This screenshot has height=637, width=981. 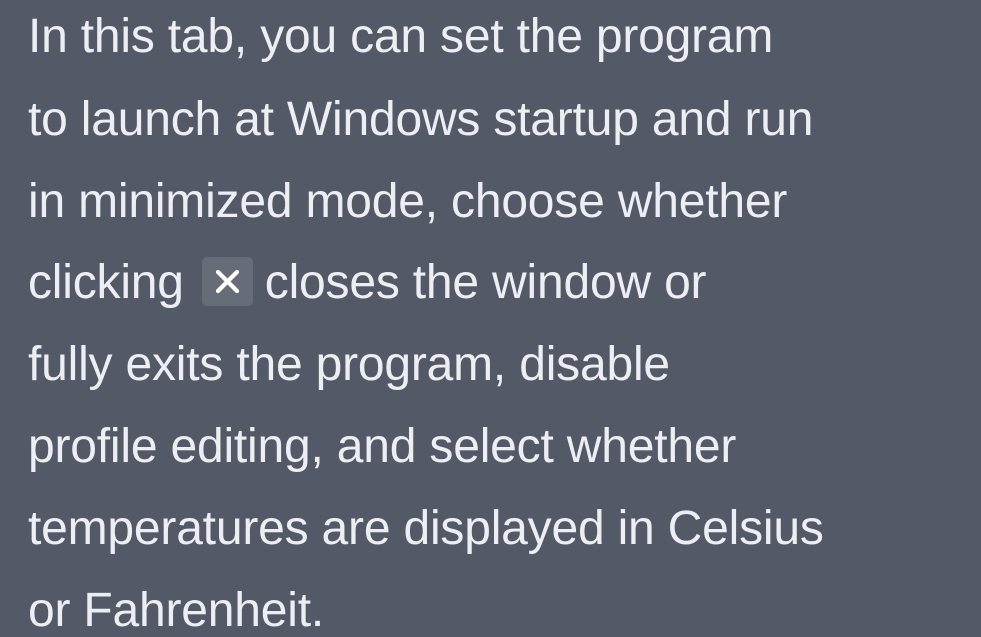 I want to click on tooltip-text-line-1: In this tab, you can set the program, so click(x=401, y=36).